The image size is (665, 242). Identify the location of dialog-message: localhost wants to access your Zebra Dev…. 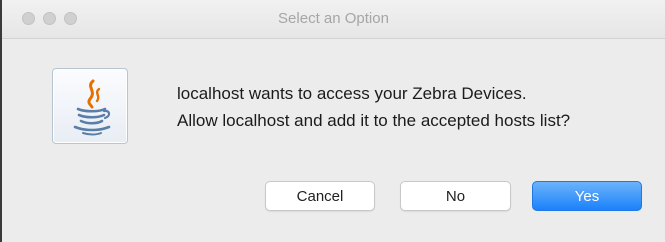
(373, 107).